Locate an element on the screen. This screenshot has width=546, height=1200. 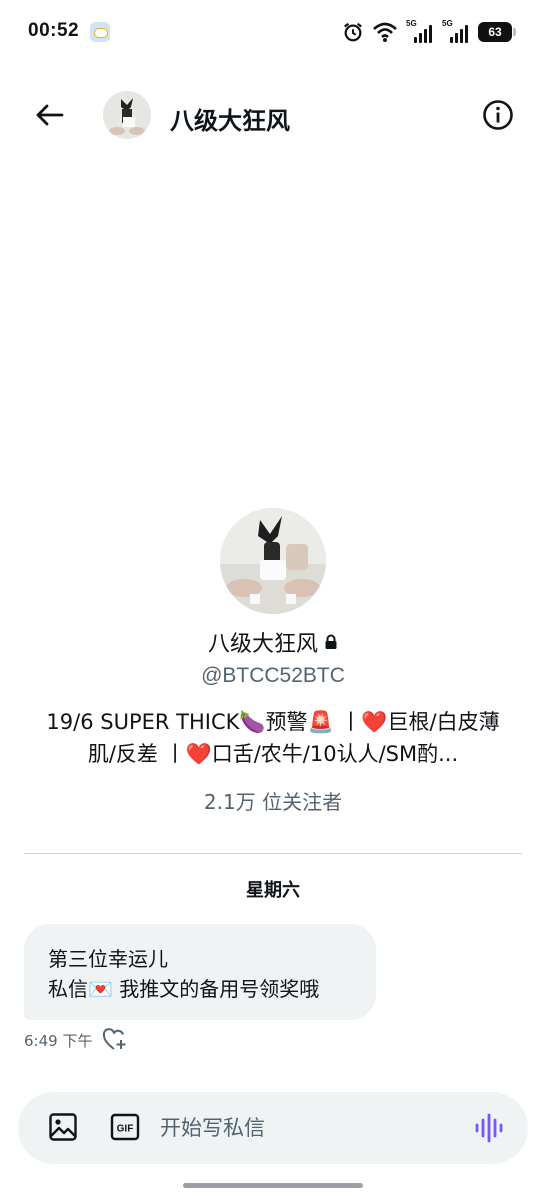
info-circle-icon is located at coordinates (498, 115).